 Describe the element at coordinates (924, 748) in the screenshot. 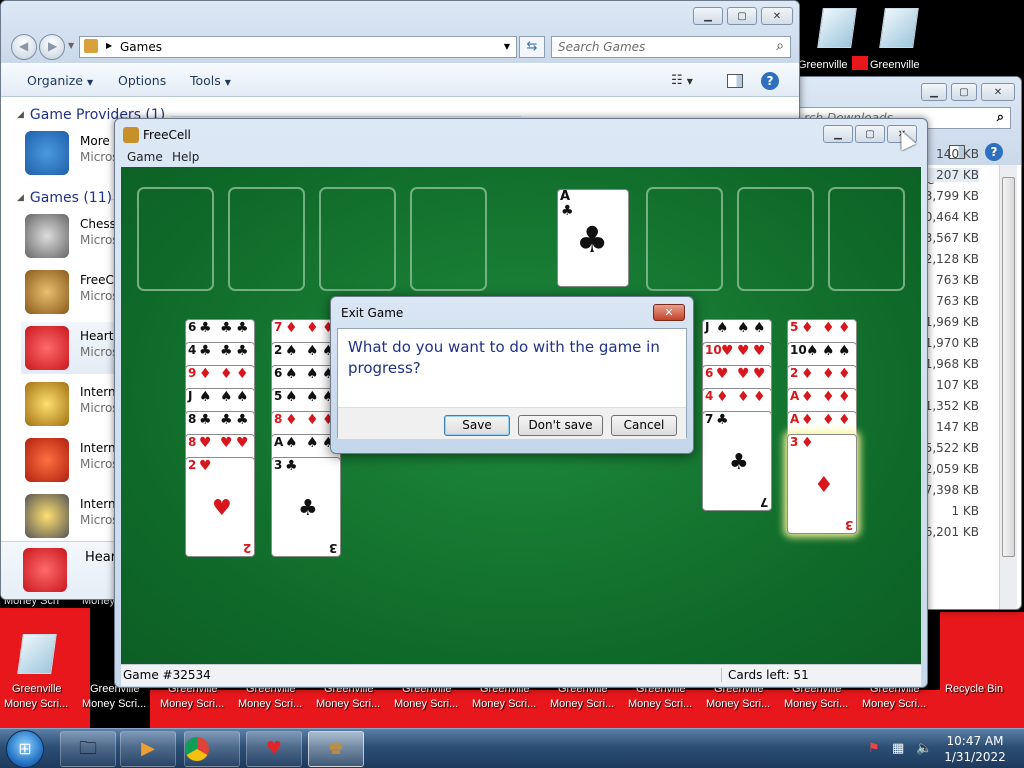

I see `volume-icon: 🔈` at that location.